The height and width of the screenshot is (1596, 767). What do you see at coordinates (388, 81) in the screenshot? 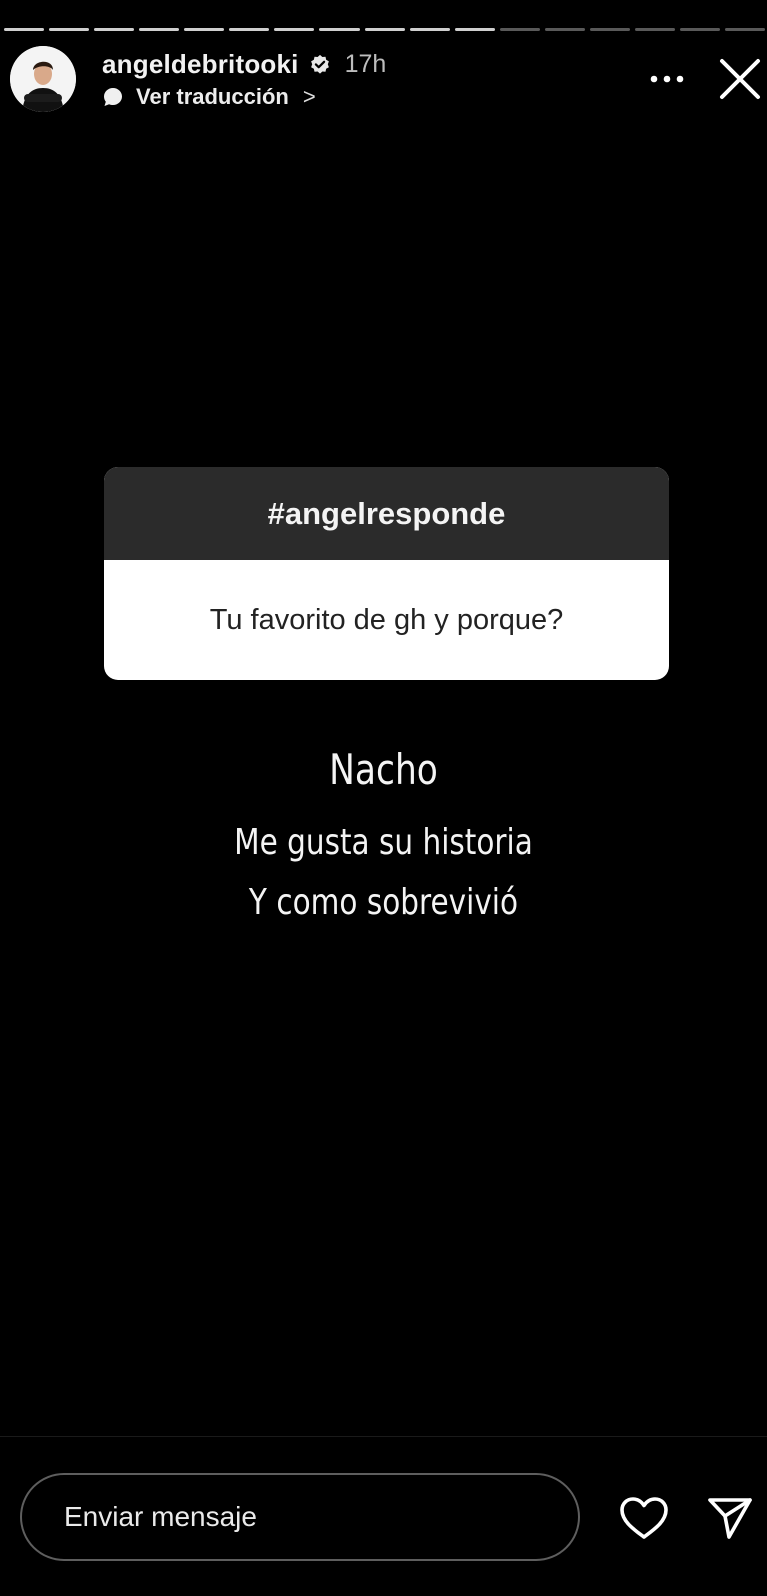
I see `story-header: angeldebritooki 17h Ver traducción >` at bounding box center [388, 81].